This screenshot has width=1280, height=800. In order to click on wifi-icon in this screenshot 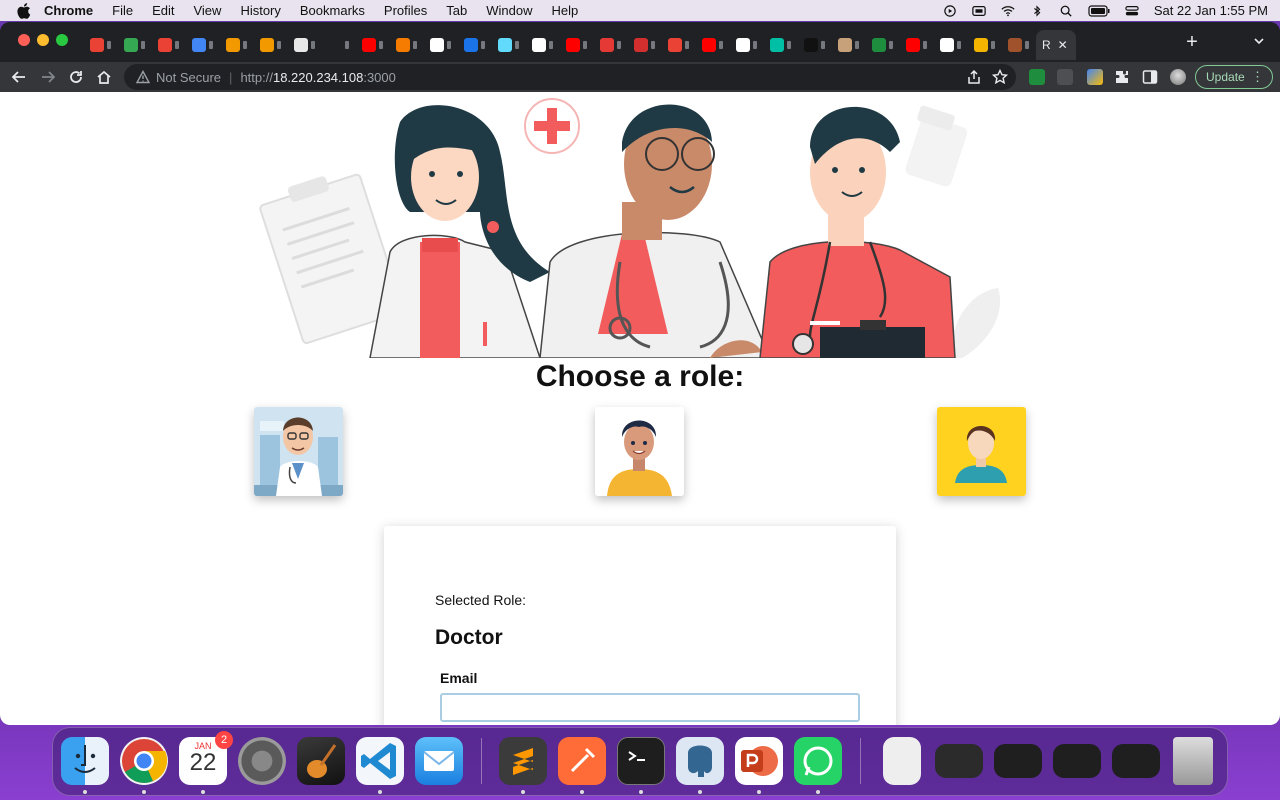, I will do `click(1008, 11)`.